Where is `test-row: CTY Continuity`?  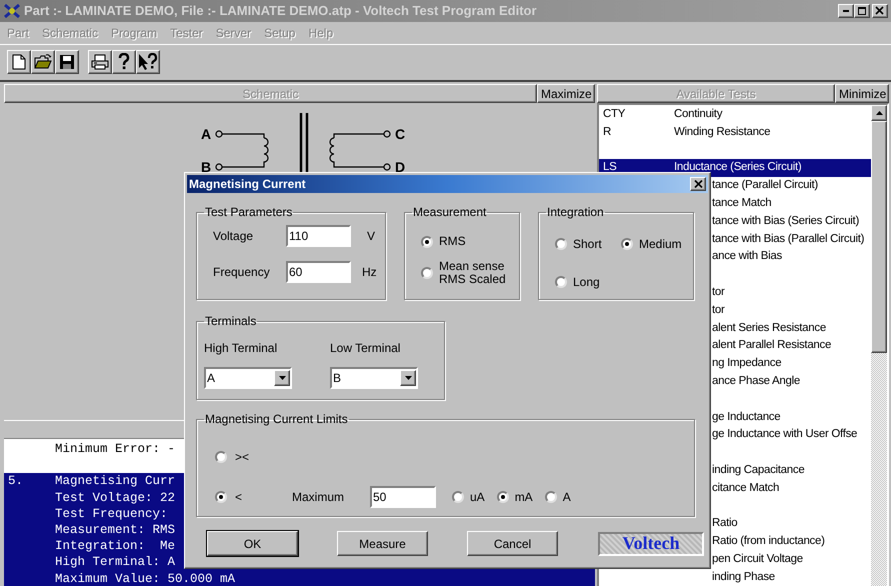
test-row: CTY Continuity is located at coordinates (735, 115).